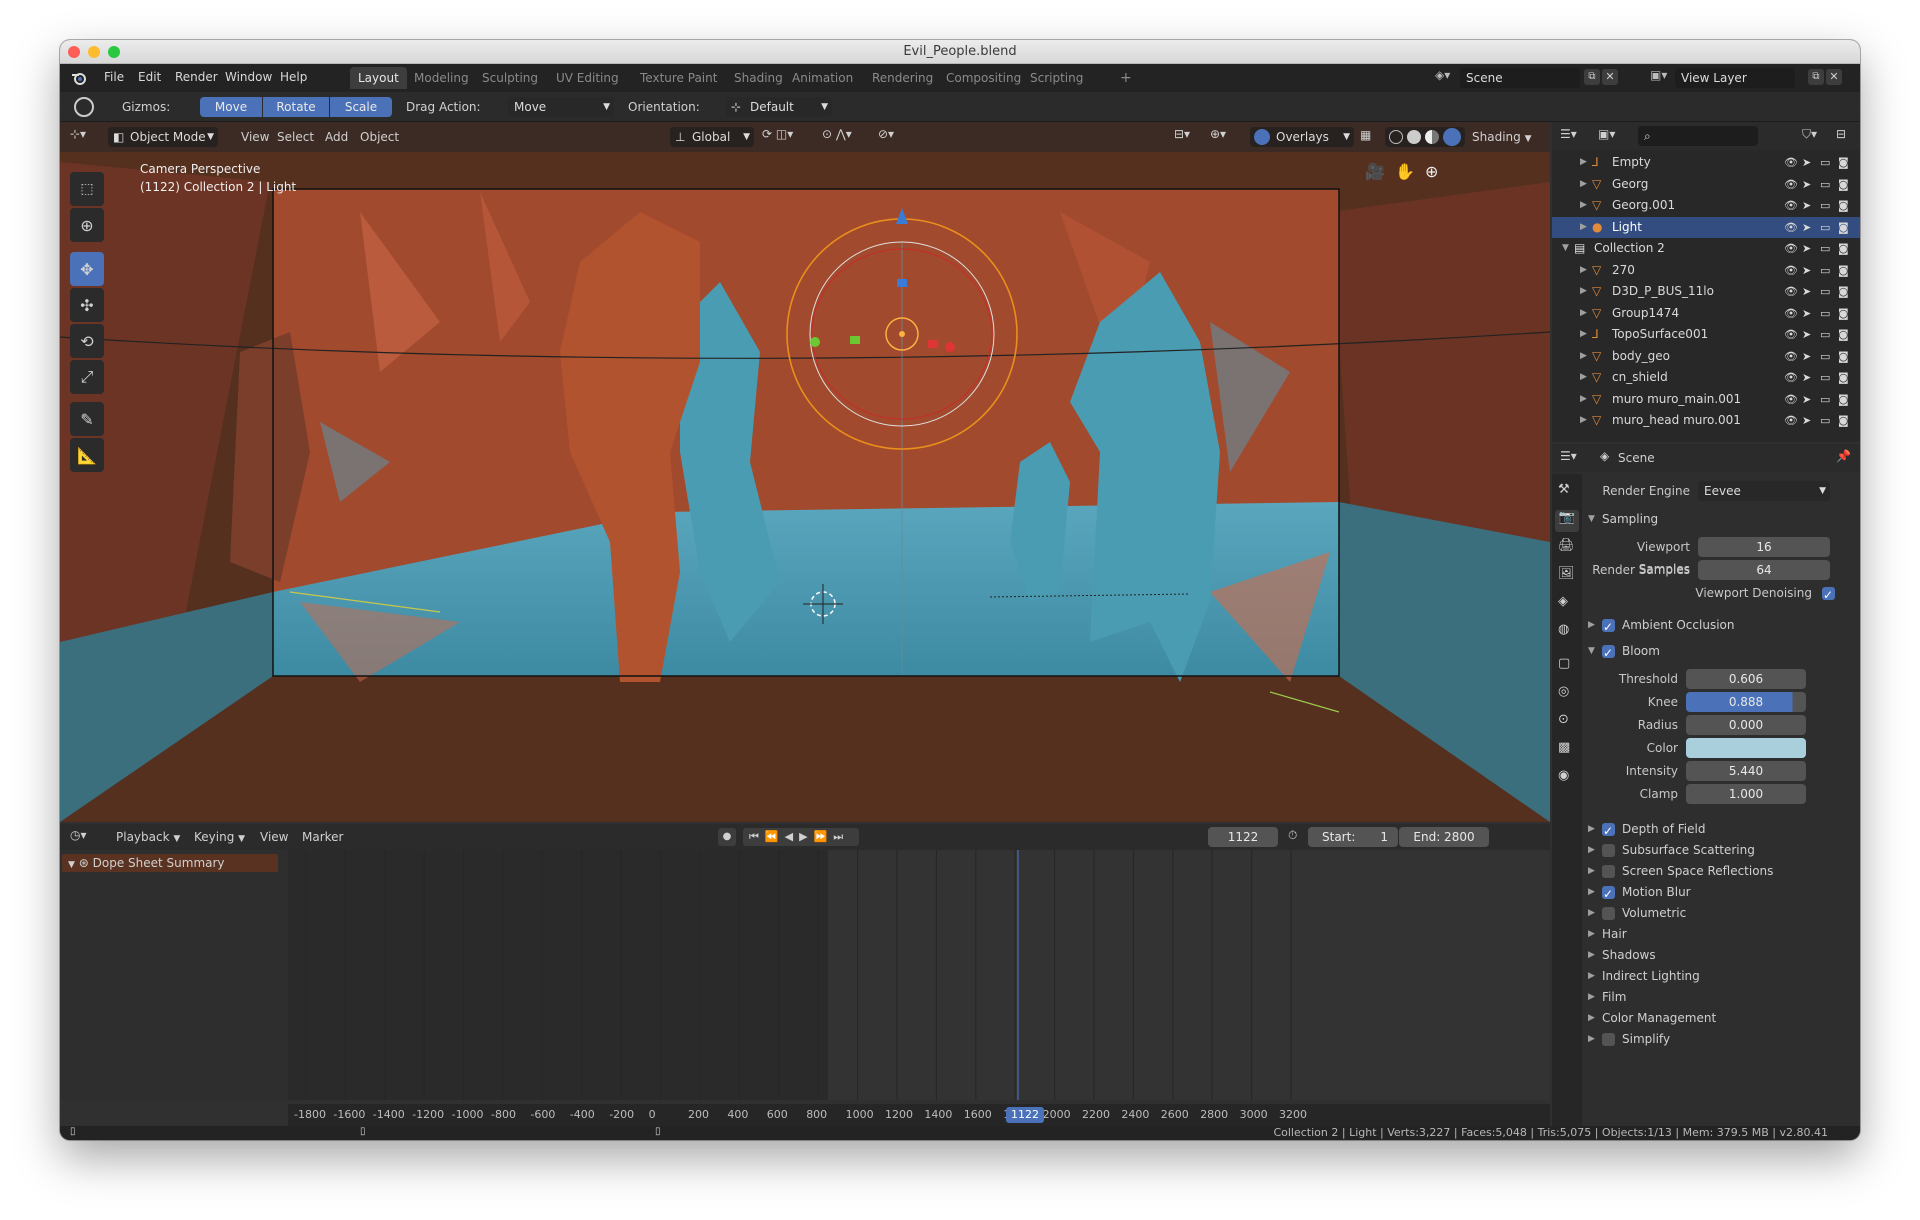  I want to click on add-workspace-icon: +, so click(1126, 78).